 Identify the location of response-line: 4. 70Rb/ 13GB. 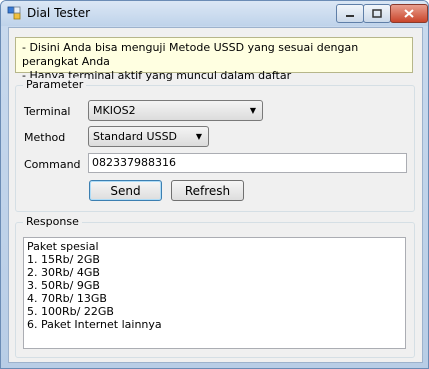
(67, 298).